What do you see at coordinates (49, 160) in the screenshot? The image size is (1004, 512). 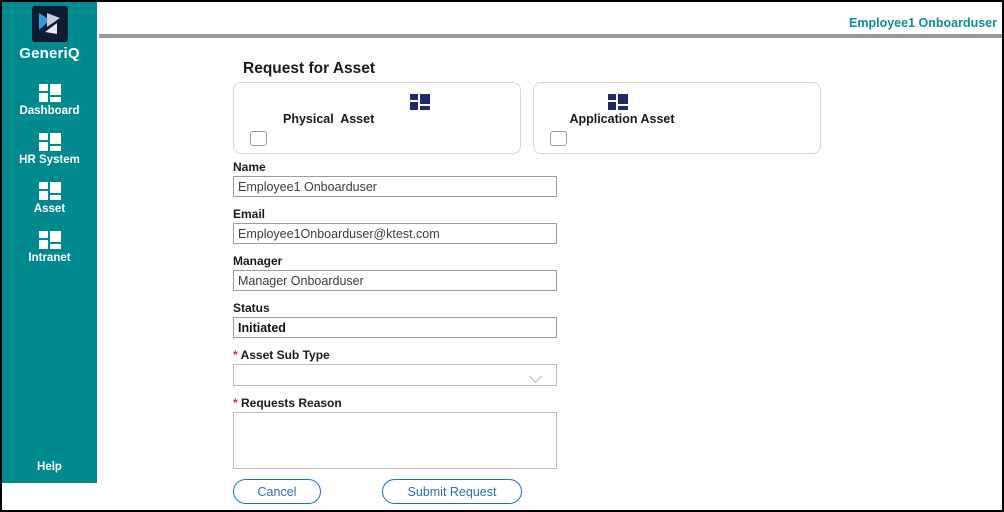 I see `sidebar-item-label: HR System` at bounding box center [49, 160].